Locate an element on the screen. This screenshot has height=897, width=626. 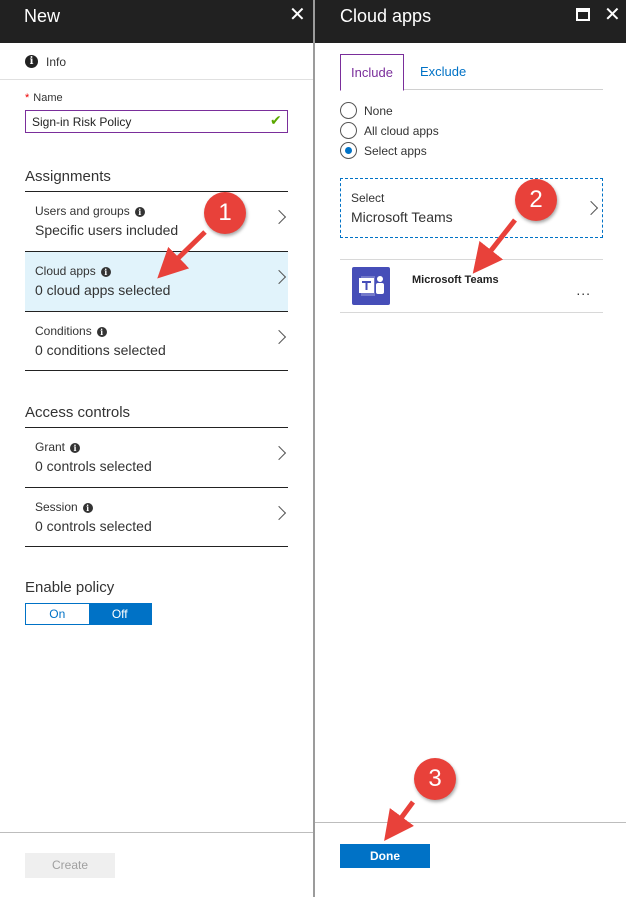
microsoft-teams-icon is located at coordinates (371, 286).